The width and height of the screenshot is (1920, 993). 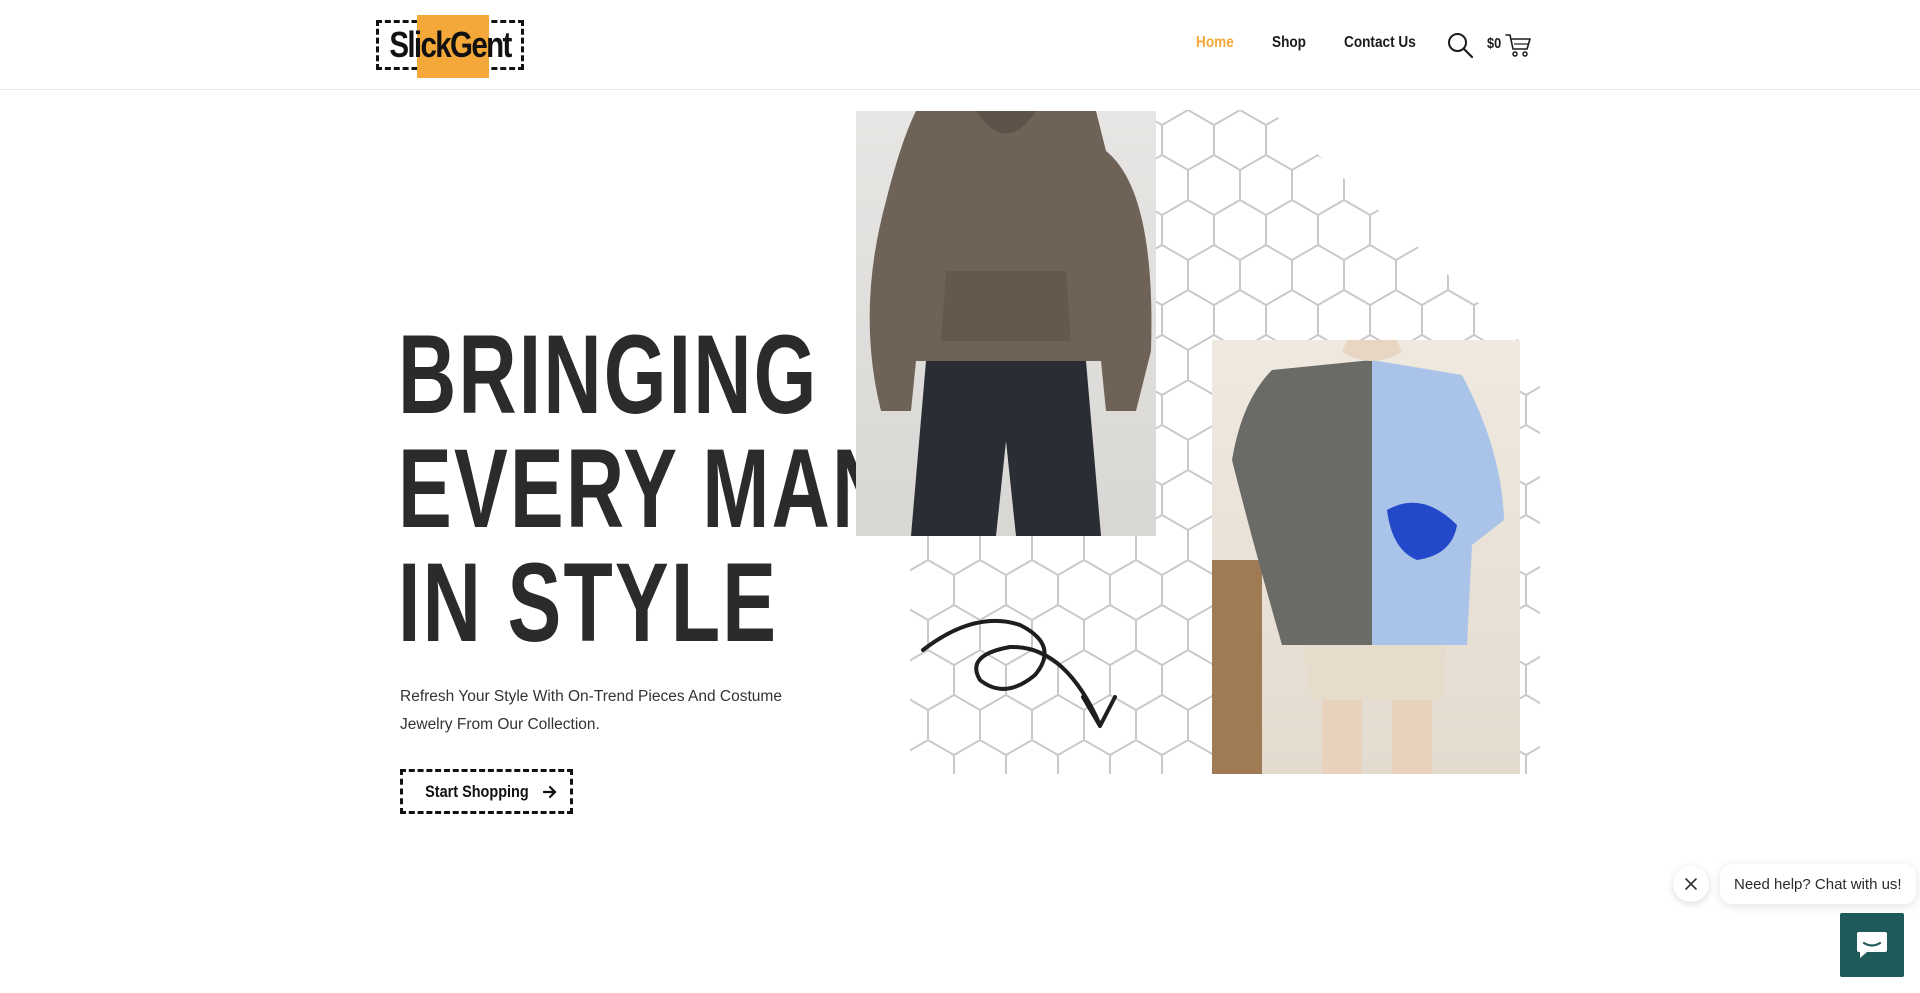 I want to click on site-logo: SlickGent, so click(x=450, y=46).